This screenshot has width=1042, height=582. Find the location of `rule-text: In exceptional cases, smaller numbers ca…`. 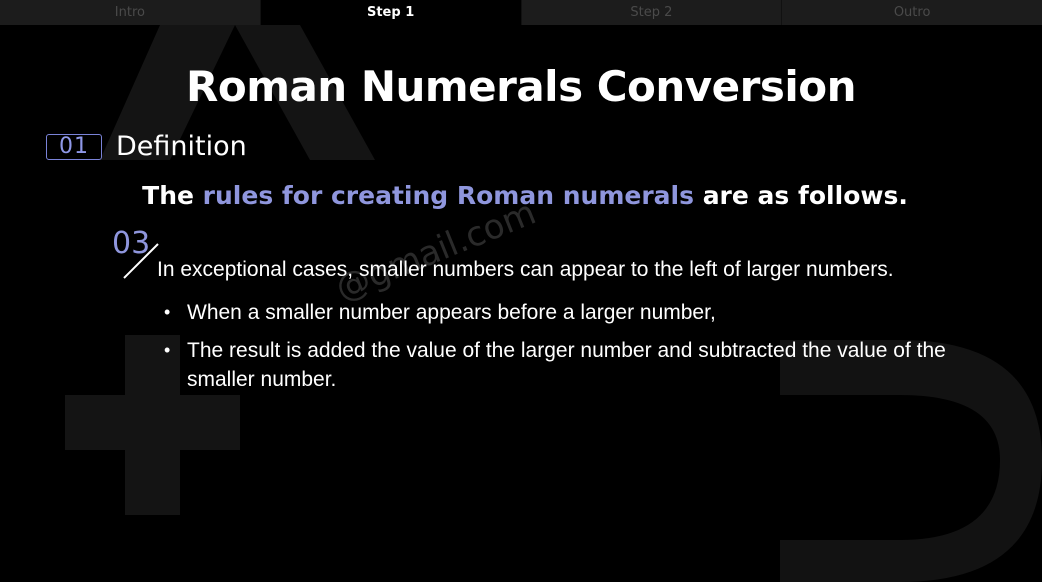

rule-text: In exceptional cases, smaller numbers ca… is located at coordinates (525, 269).